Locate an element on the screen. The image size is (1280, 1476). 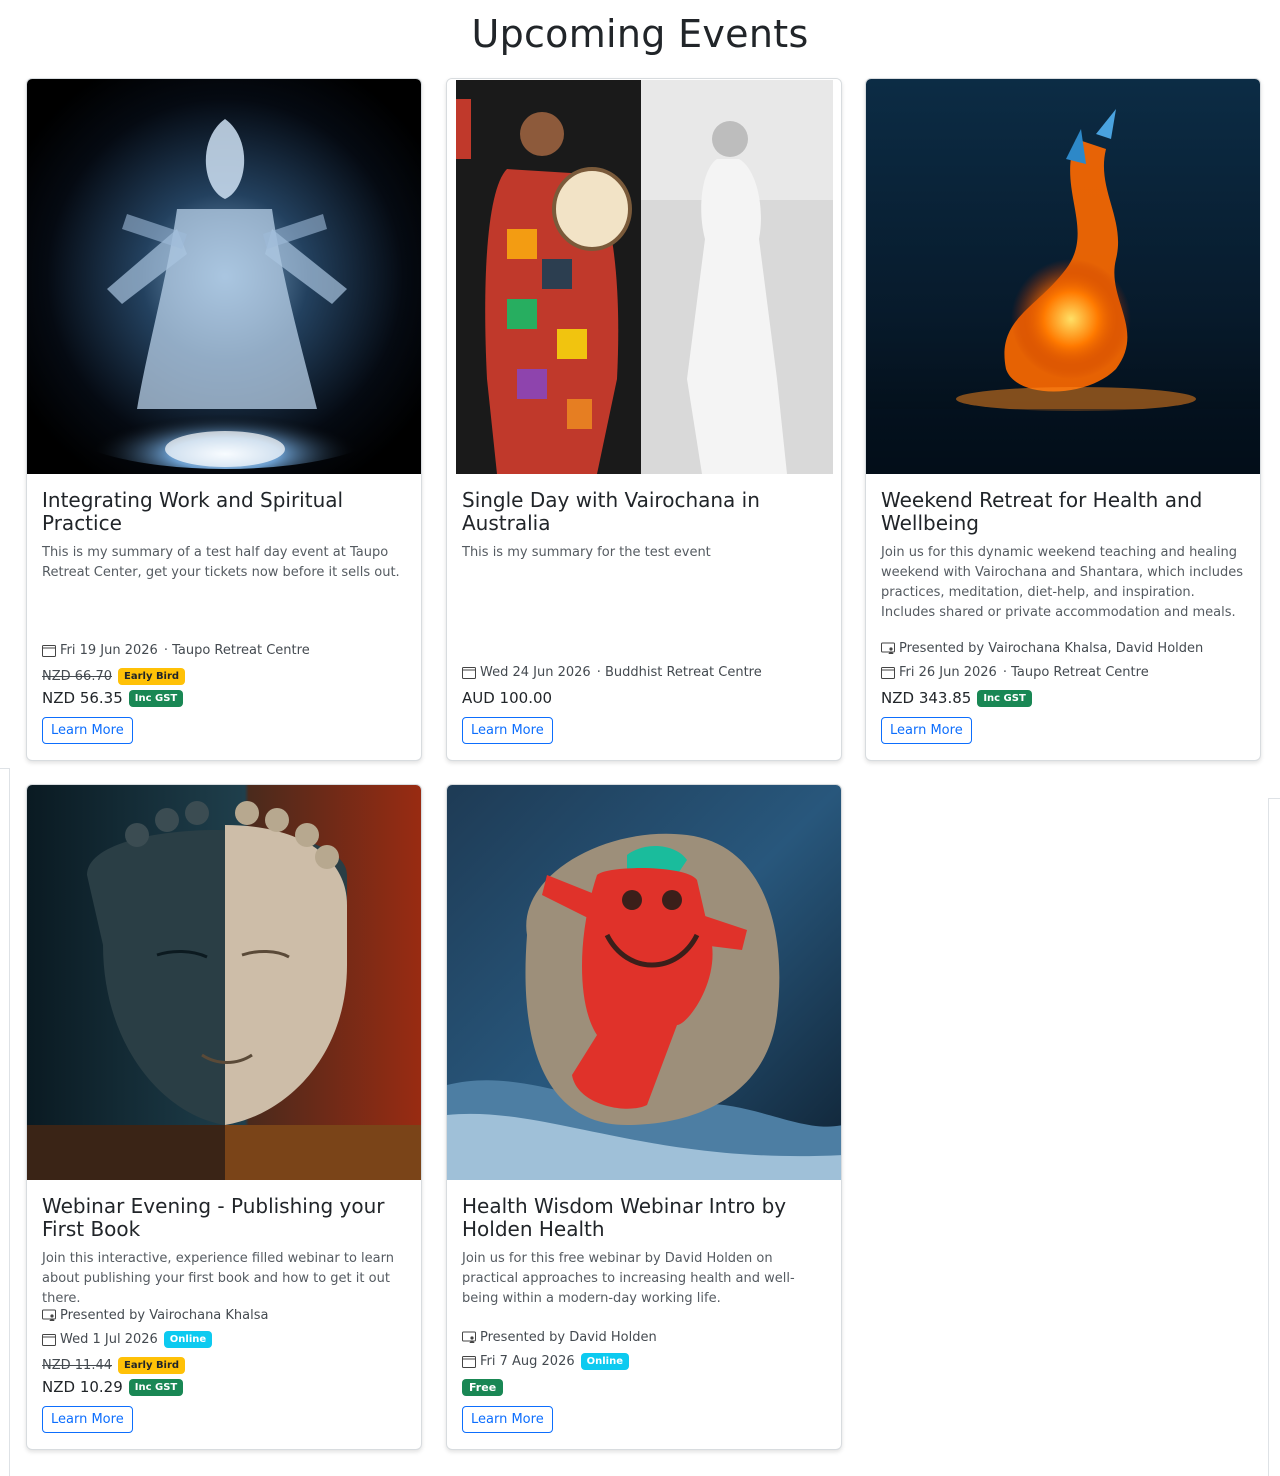
event-presenter: Presented by Vairochana Khalsa is located at coordinates (164, 1315).